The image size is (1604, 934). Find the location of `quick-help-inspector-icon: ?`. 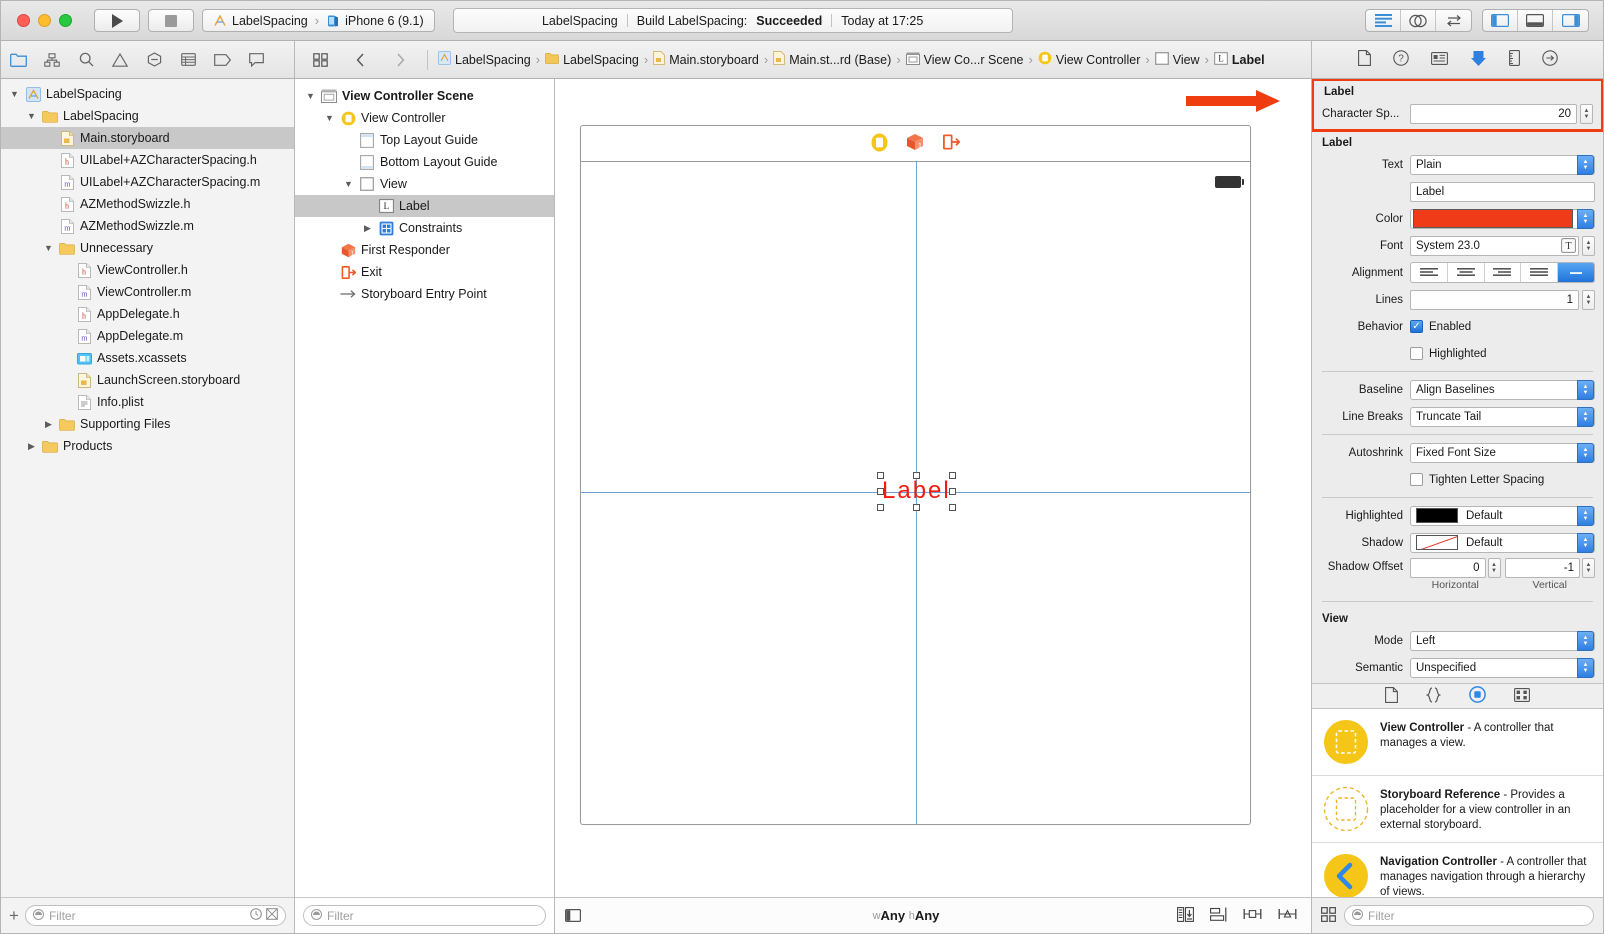

quick-help-inspector-icon: ? is located at coordinates (1400, 59).